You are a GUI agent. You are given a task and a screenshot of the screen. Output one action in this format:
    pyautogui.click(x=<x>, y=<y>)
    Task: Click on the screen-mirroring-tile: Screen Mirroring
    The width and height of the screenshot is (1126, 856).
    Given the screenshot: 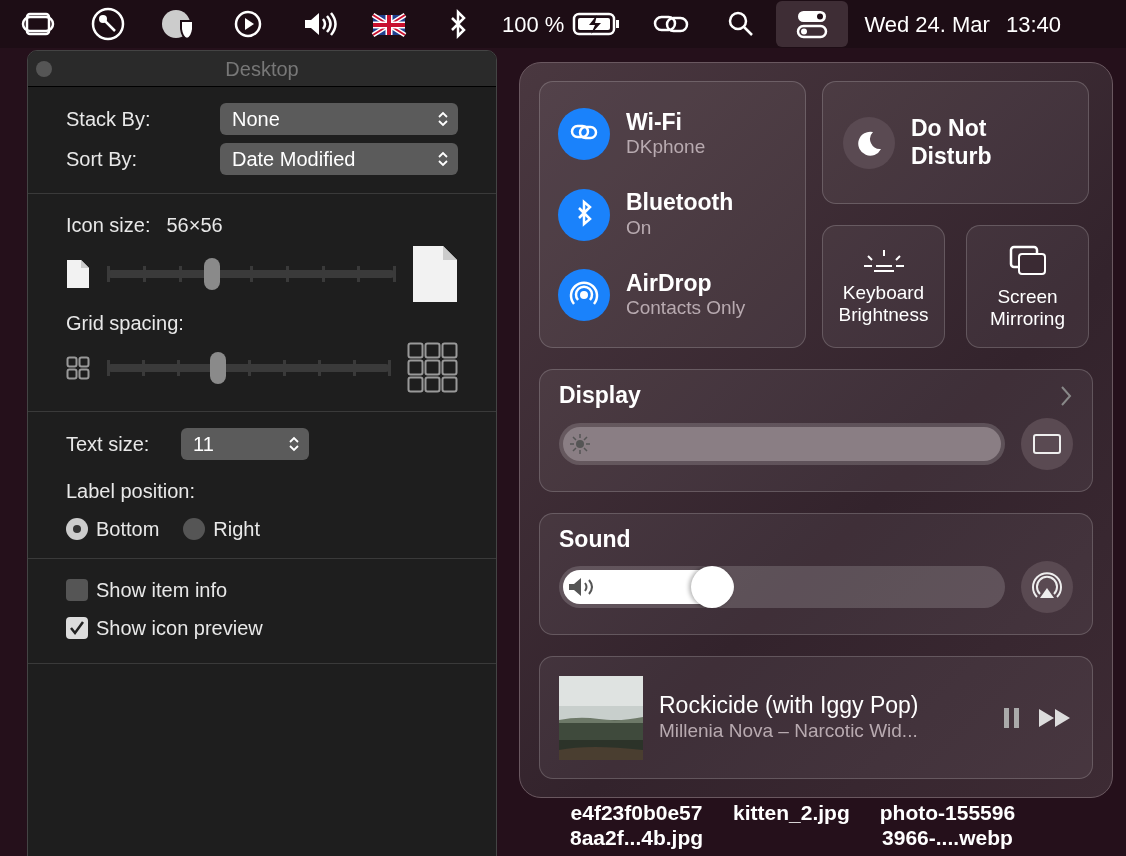 What is the action you would take?
    pyautogui.click(x=1027, y=286)
    